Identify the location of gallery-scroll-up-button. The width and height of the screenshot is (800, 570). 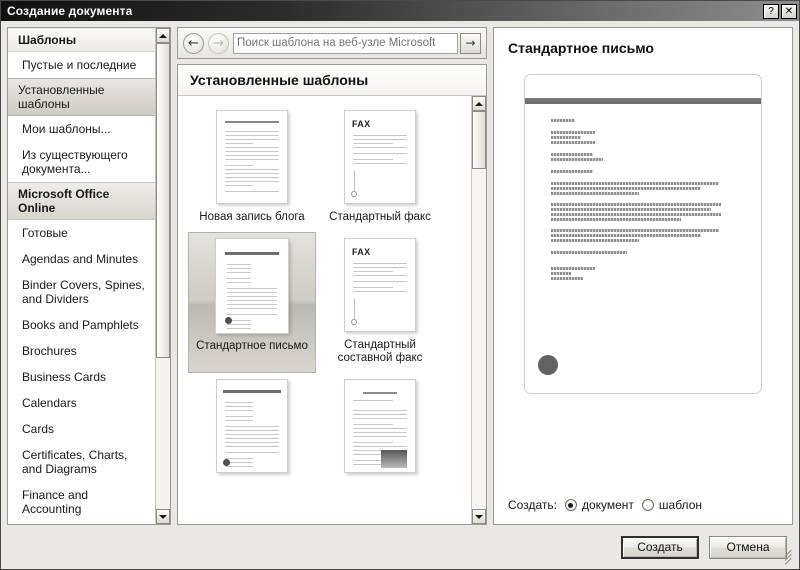
(479, 103).